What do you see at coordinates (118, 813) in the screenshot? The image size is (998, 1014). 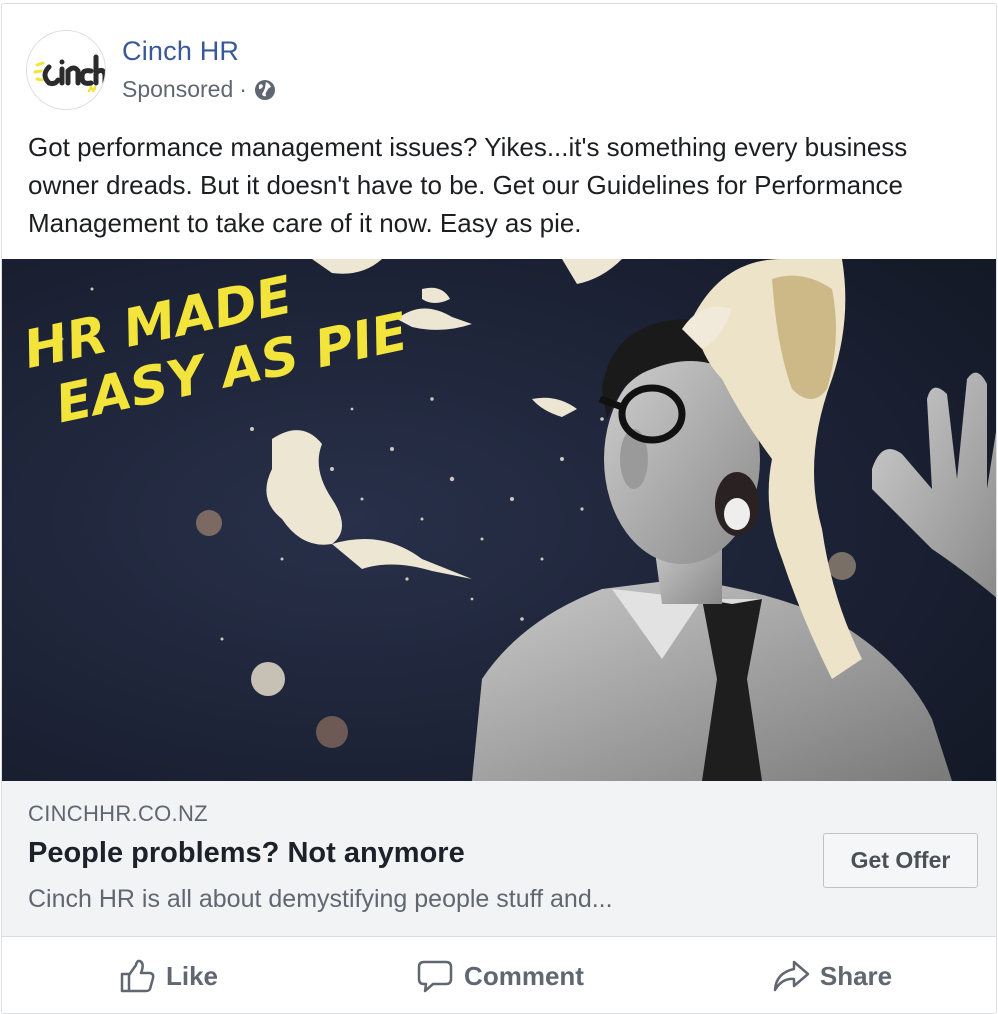 I see `link-domain: CINCHHR.CO.NZ` at bounding box center [118, 813].